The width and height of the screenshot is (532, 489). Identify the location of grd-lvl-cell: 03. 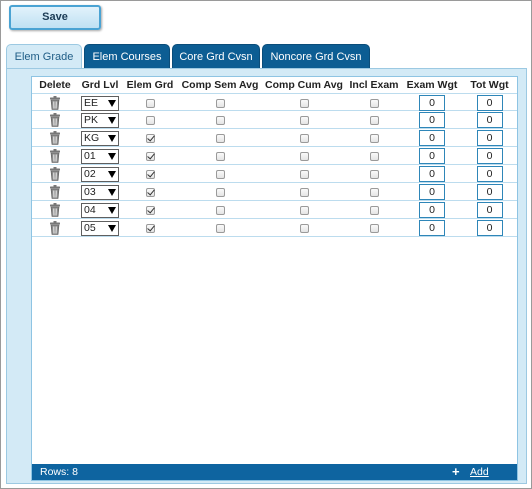
(100, 192).